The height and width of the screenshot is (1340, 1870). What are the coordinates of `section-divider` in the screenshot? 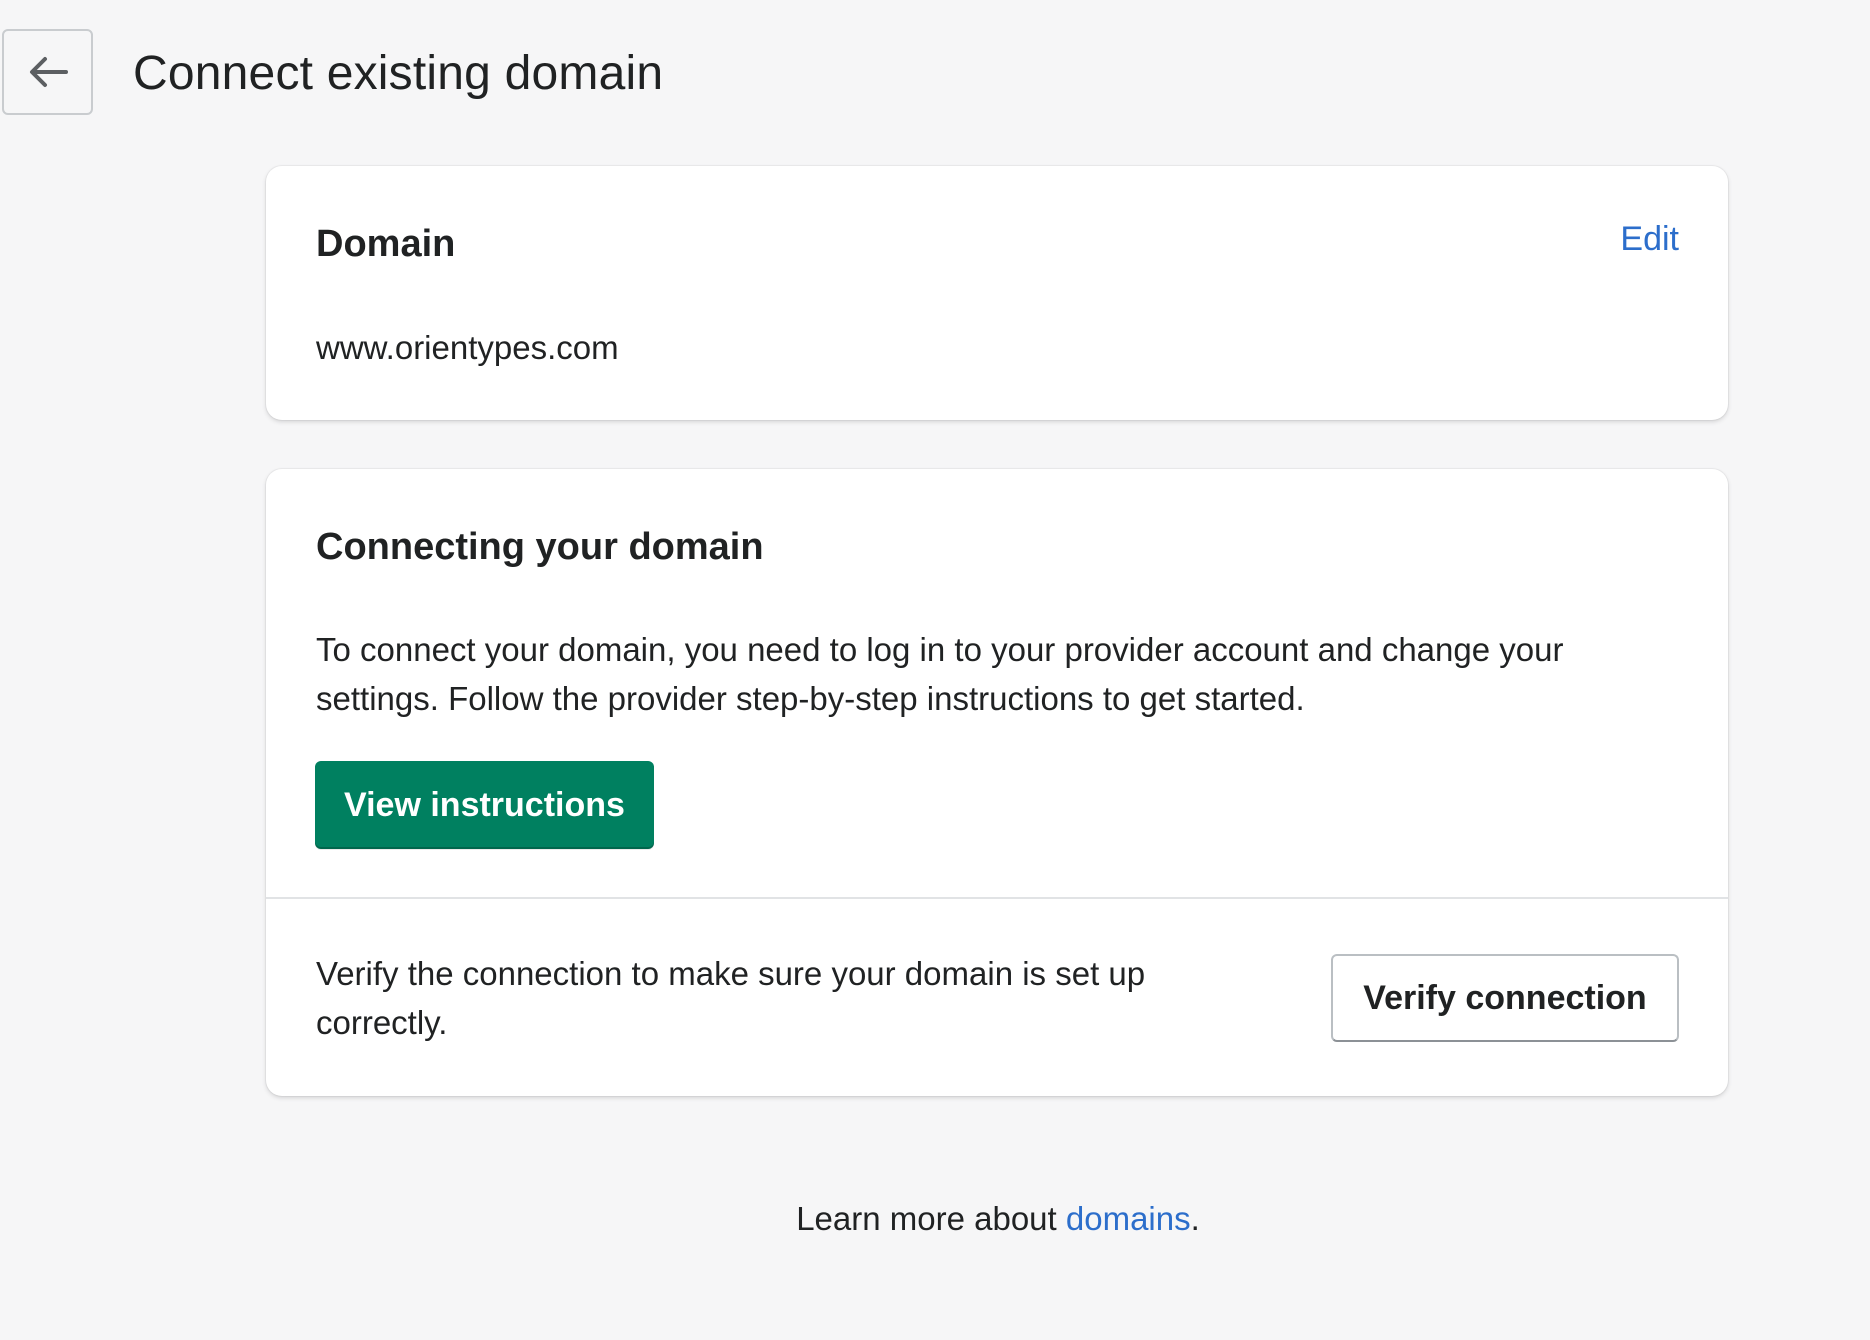 It's located at (997, 898).